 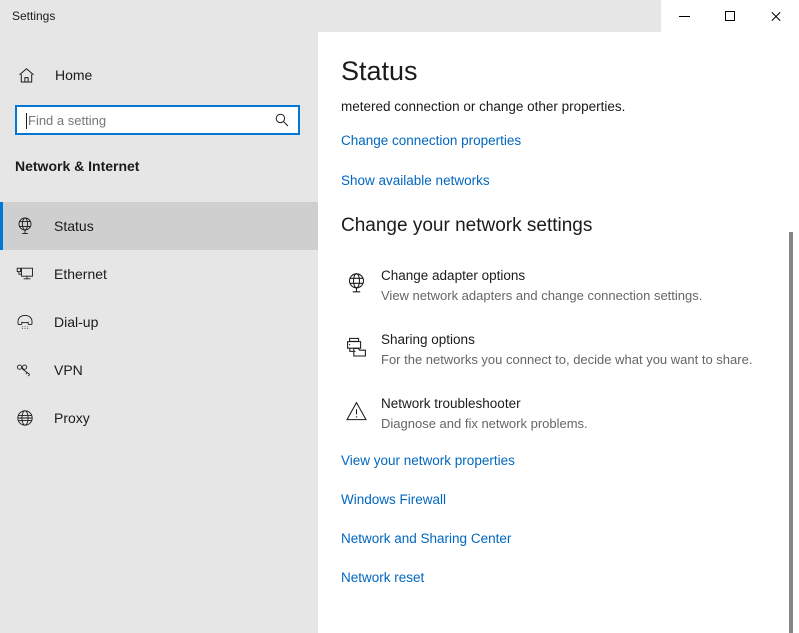 I want to click on search-caret, so click(x=26, y=121).